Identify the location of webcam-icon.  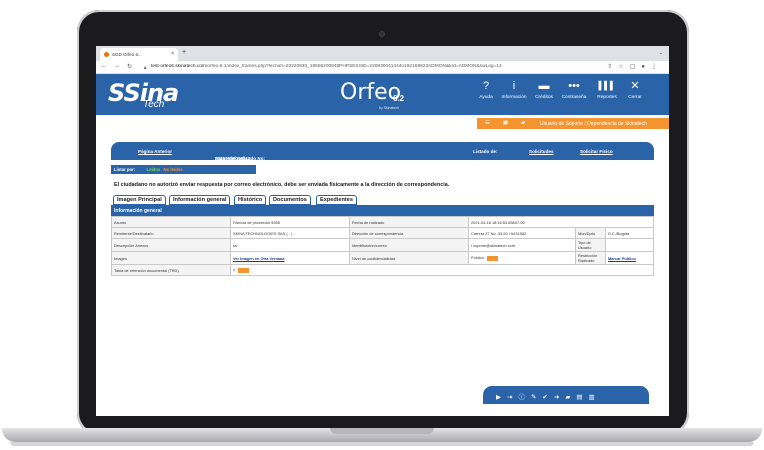
(382, 34).